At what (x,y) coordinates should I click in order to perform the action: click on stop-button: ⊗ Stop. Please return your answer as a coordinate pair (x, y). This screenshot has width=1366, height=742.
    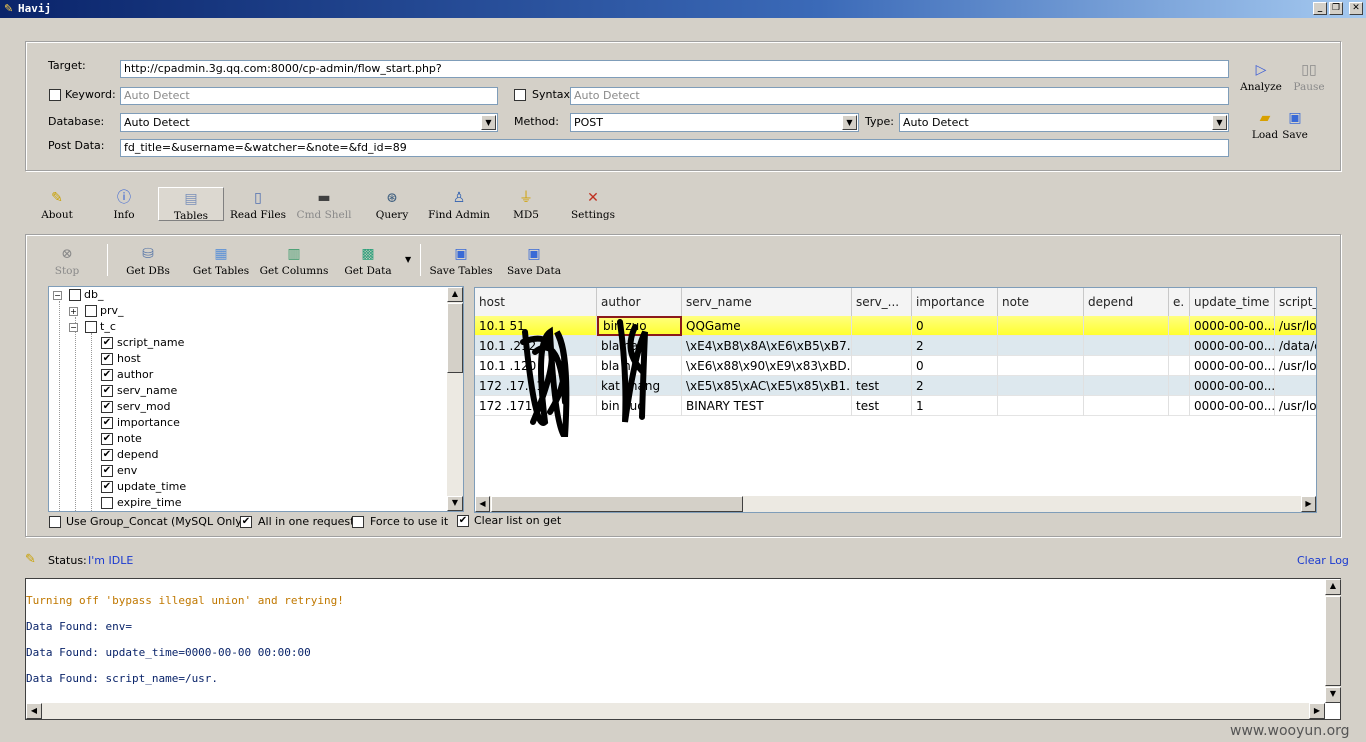
    Looking at the image, I should click on (67, 261).